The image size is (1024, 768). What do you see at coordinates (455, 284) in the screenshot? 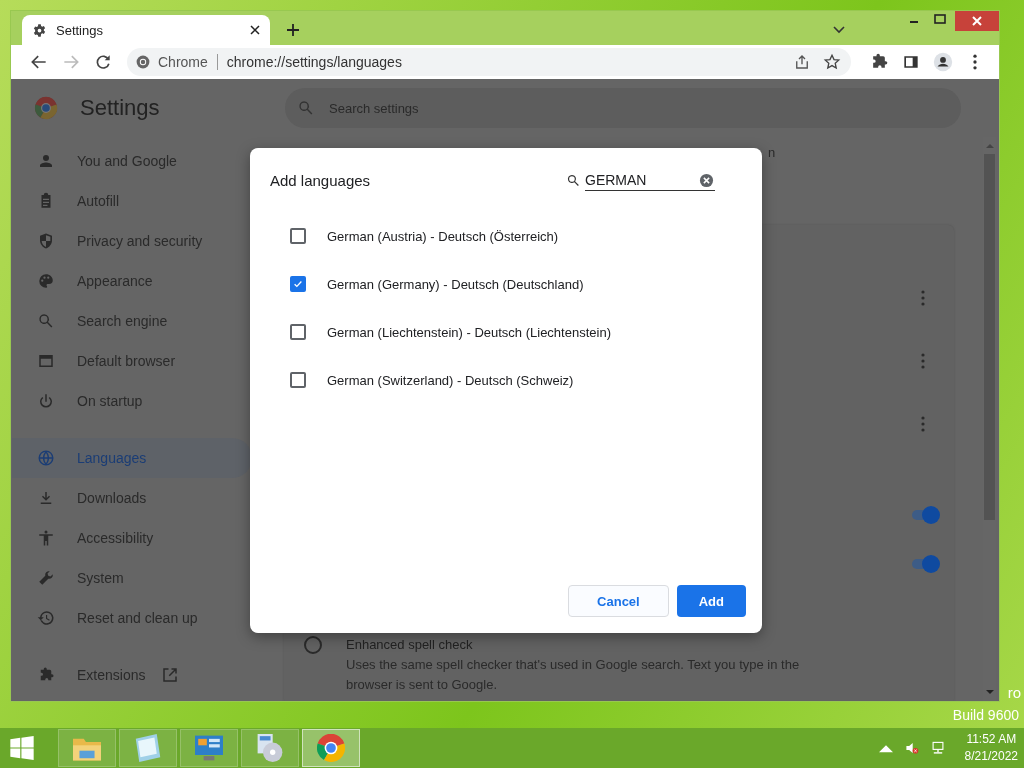
I see `language-label: German (Germany) - Deutsch (Deutschland)` at bounding box center [455, 284].